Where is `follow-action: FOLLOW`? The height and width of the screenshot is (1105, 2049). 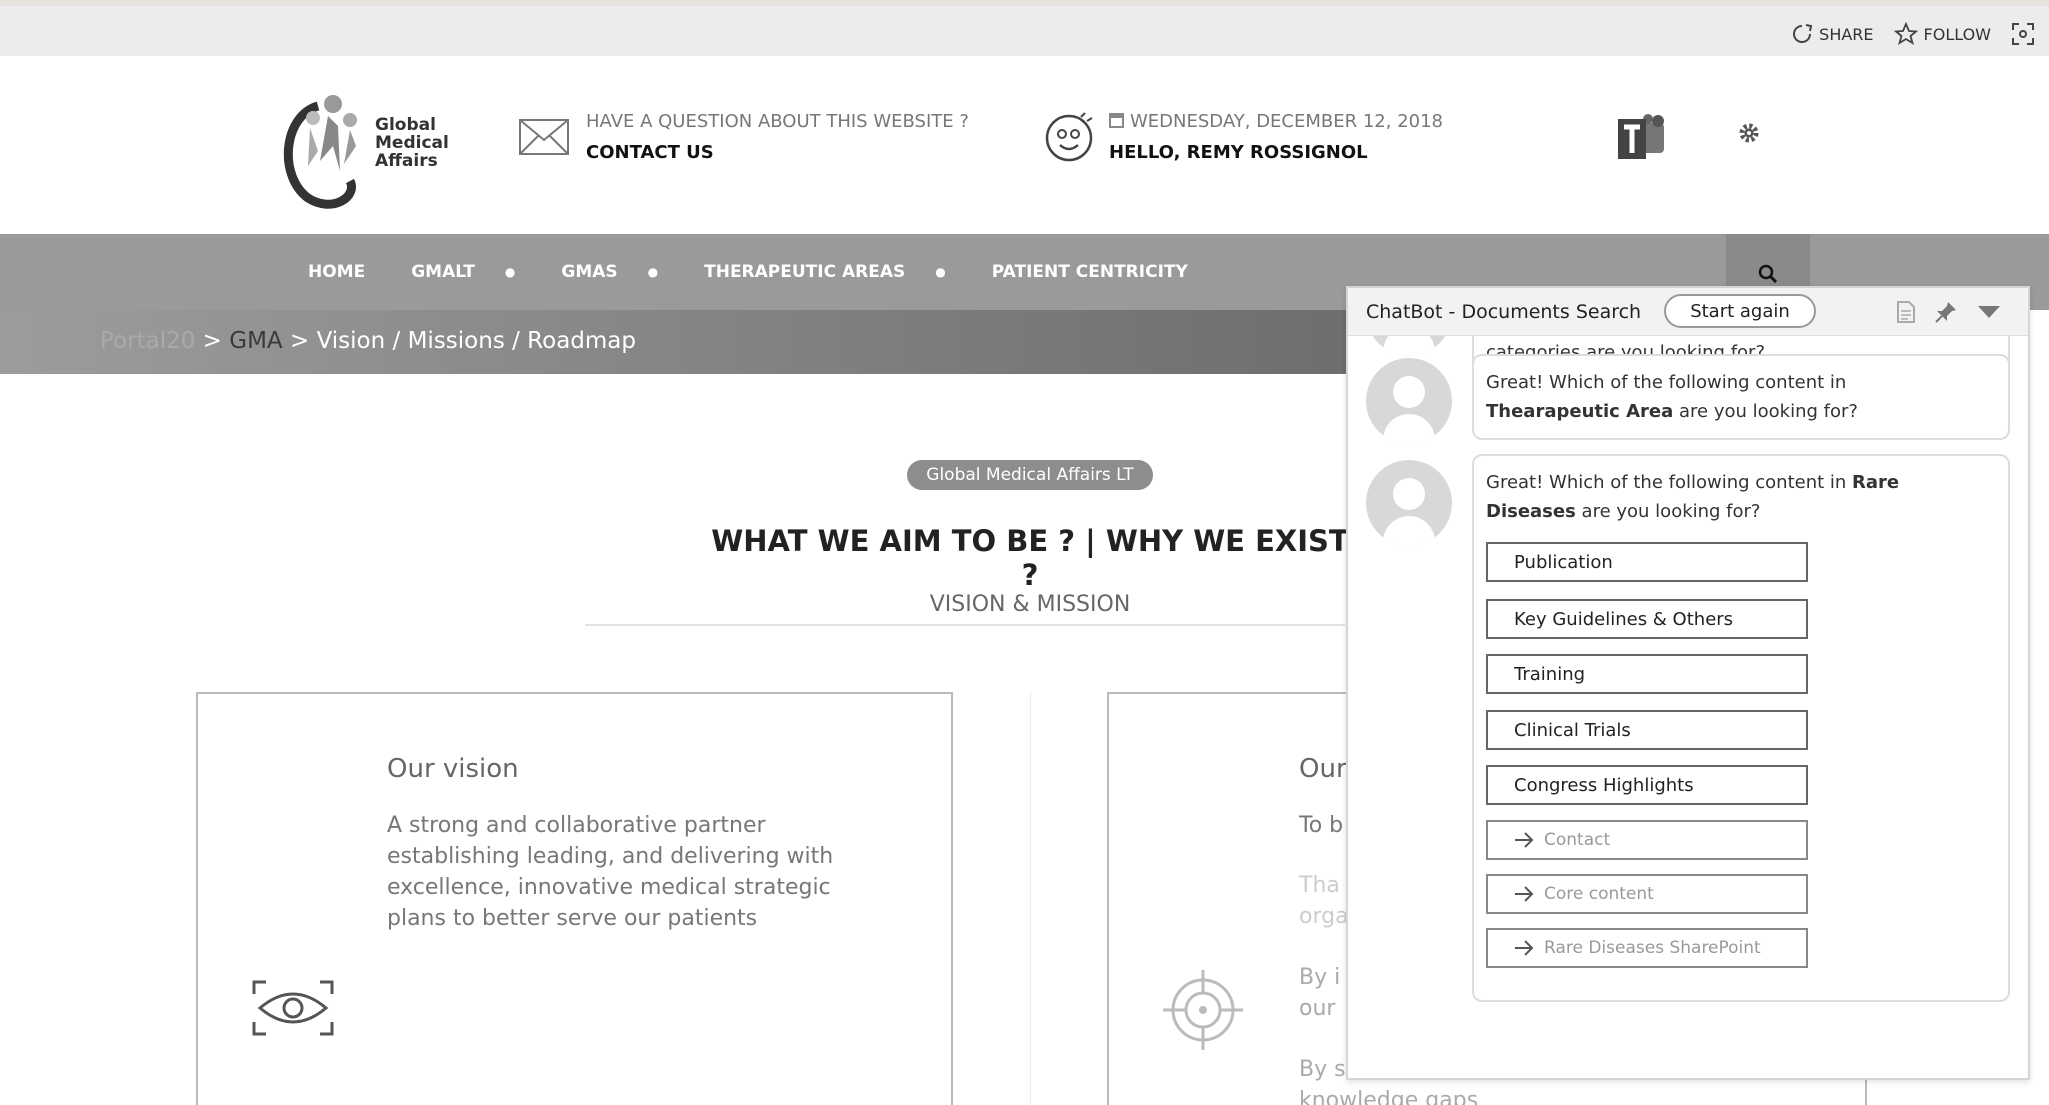
follow-action: FOLLOW is located at coordinates (1942, 34).